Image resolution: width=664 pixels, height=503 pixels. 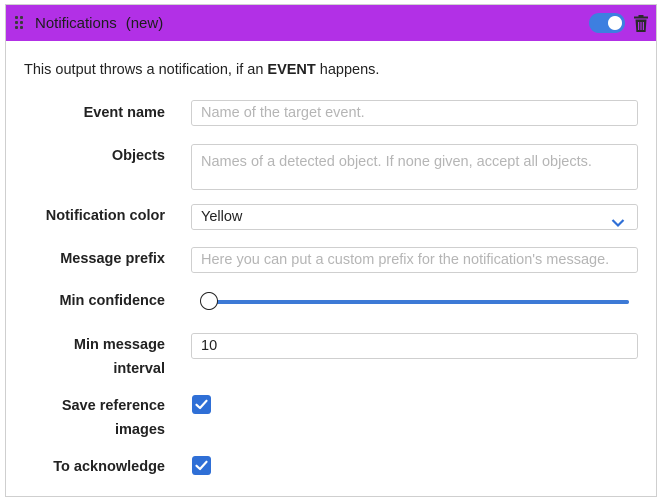 What do you see at coordinates (21, 23) in the screenshot?
I see `drag-handle-icon` at bounding box center [21, 23].